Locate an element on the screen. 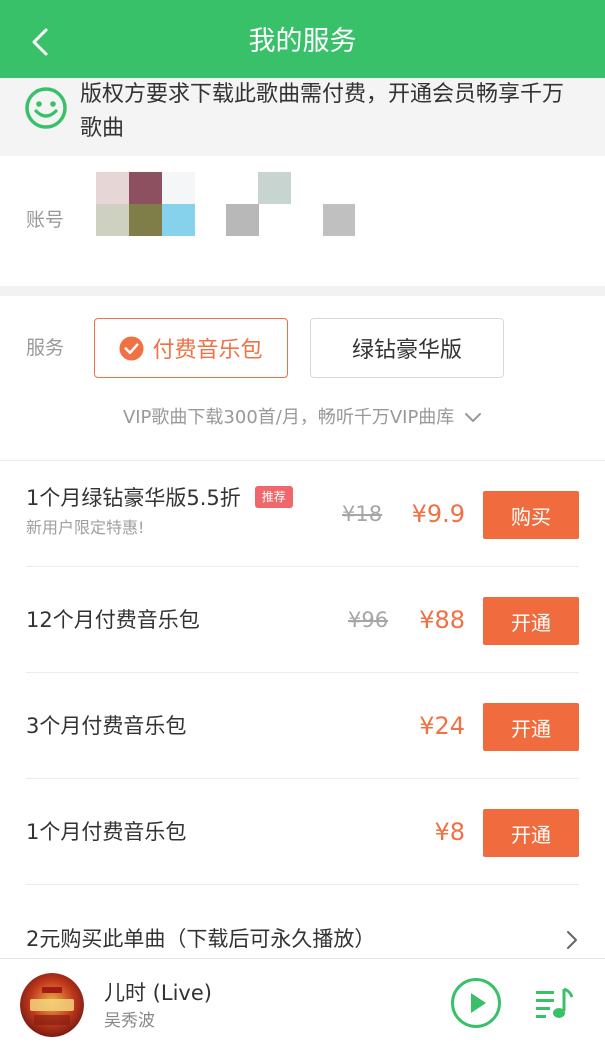  plan-row: 1个月付费音乐包 ¥8 开通 is located at coordinates (302, 832).